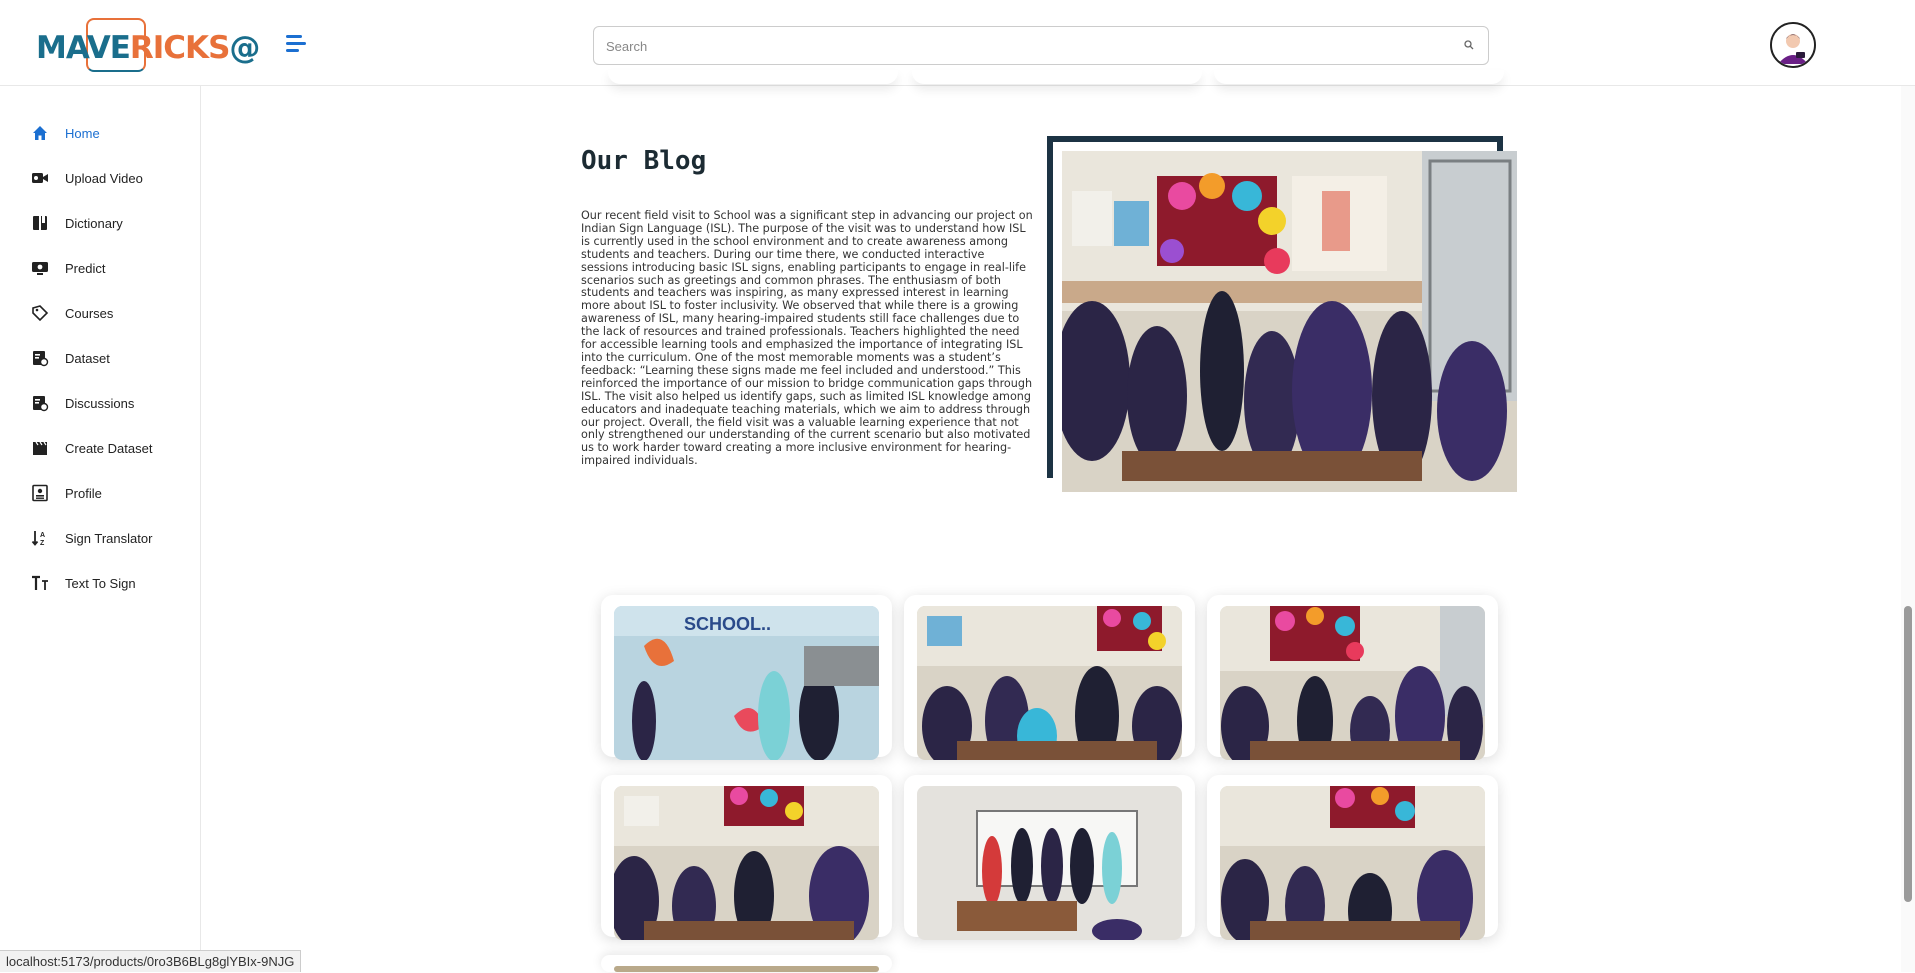 The image size is (1915, 973). I want to click on search-bar, so click(1041, 45).